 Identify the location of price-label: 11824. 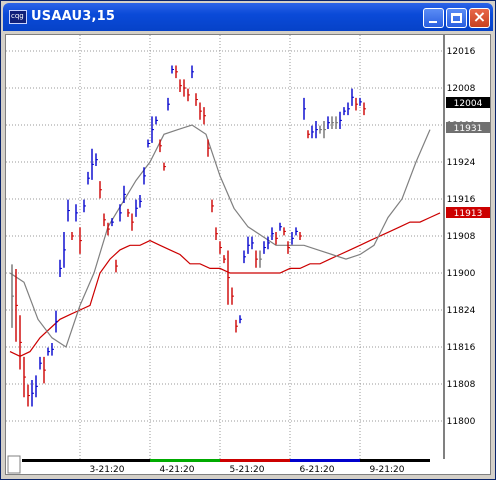
(461, 311).